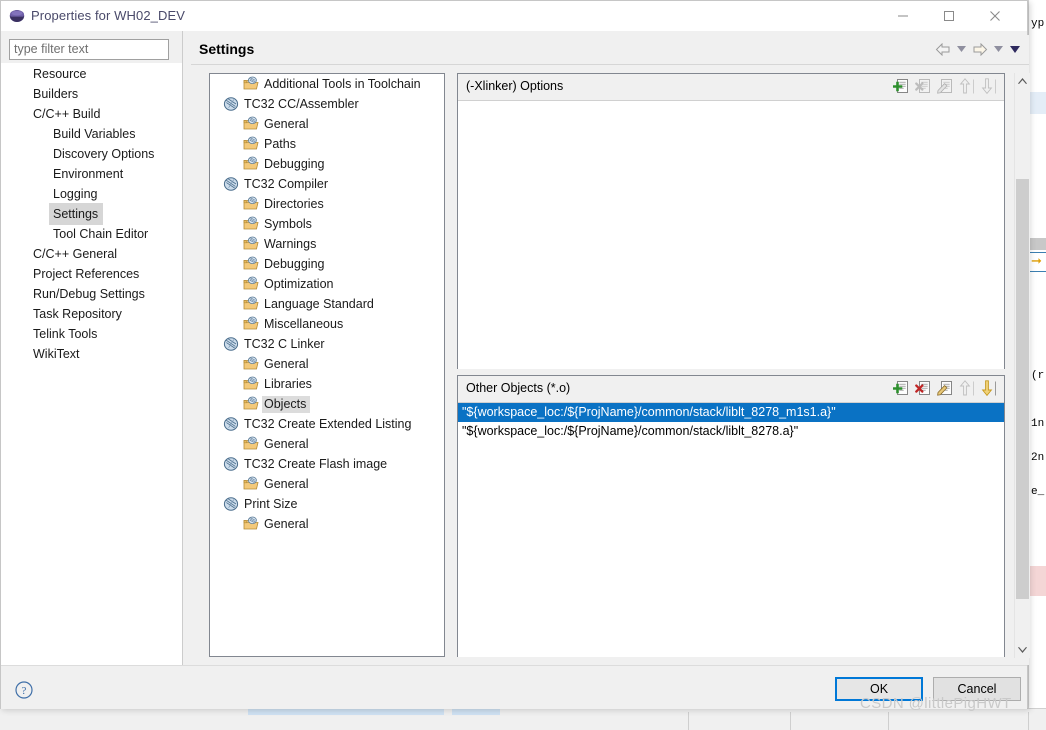  What do you see at coordinates (327, 224) in the screenshot?
I see `tree-item-symbols: Symbols` at bounding box center [327, 224].